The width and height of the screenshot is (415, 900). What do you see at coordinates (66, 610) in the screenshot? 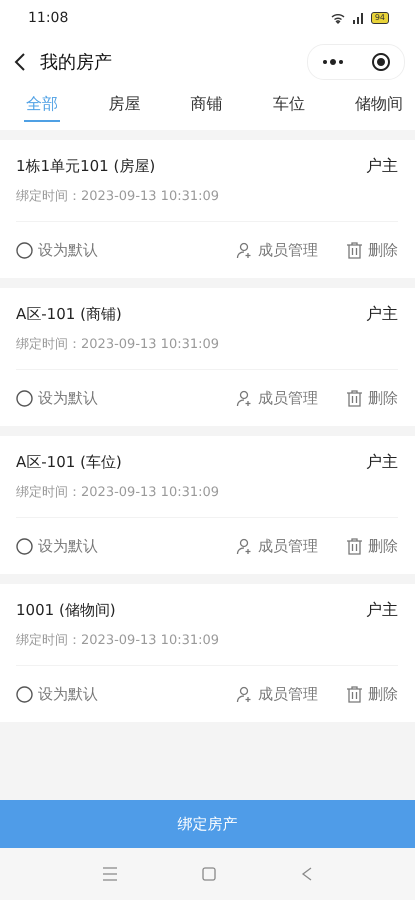
I see `property-name: 1001 (储物间)` at bounding box center [66, 610].